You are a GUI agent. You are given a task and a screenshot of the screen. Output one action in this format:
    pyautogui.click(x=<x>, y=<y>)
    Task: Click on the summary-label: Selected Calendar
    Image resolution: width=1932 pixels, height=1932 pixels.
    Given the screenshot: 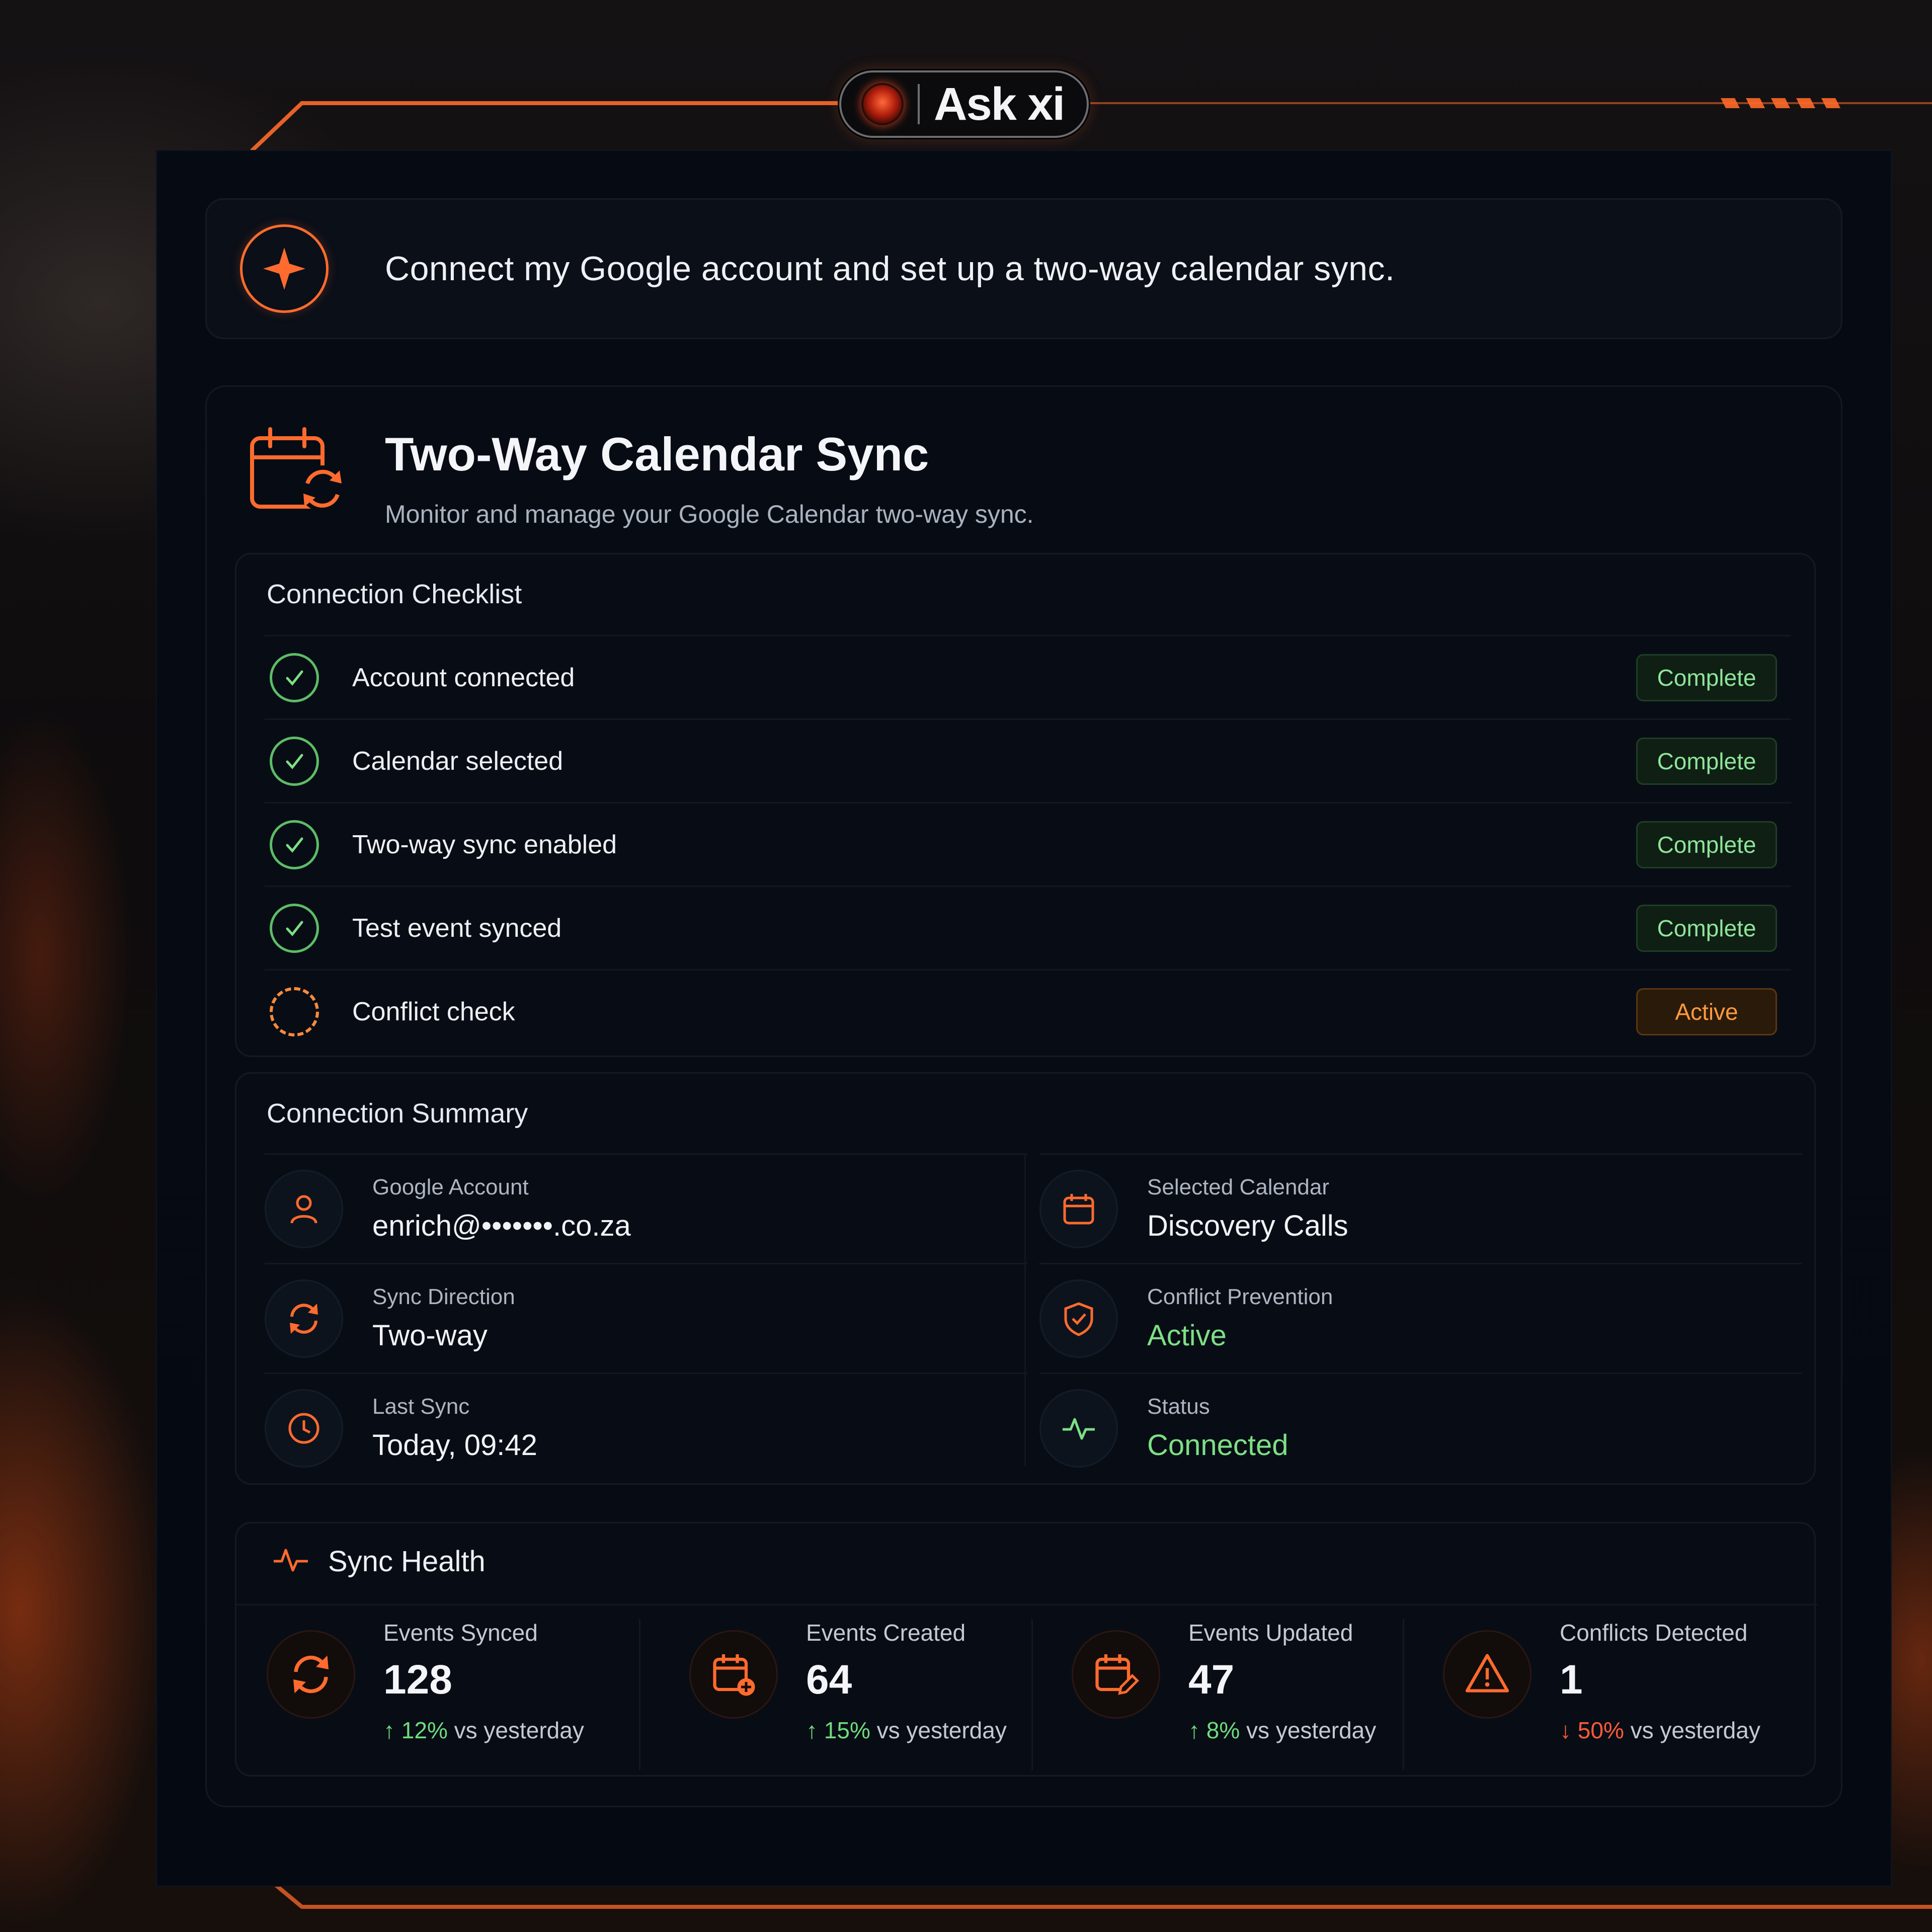 What is the action you would take?
    pyautogui.click(x=1238, y=1187)
    